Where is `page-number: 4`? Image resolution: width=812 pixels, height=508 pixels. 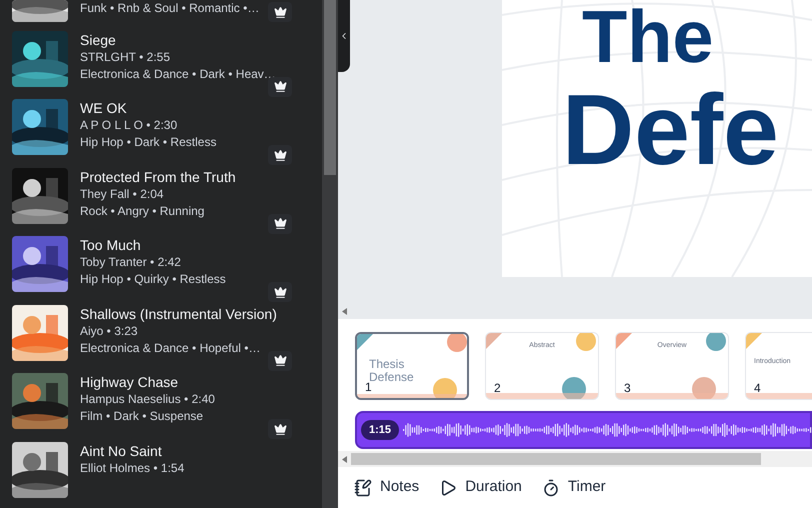
page-number: 4 is located at coordinates (757, 388).